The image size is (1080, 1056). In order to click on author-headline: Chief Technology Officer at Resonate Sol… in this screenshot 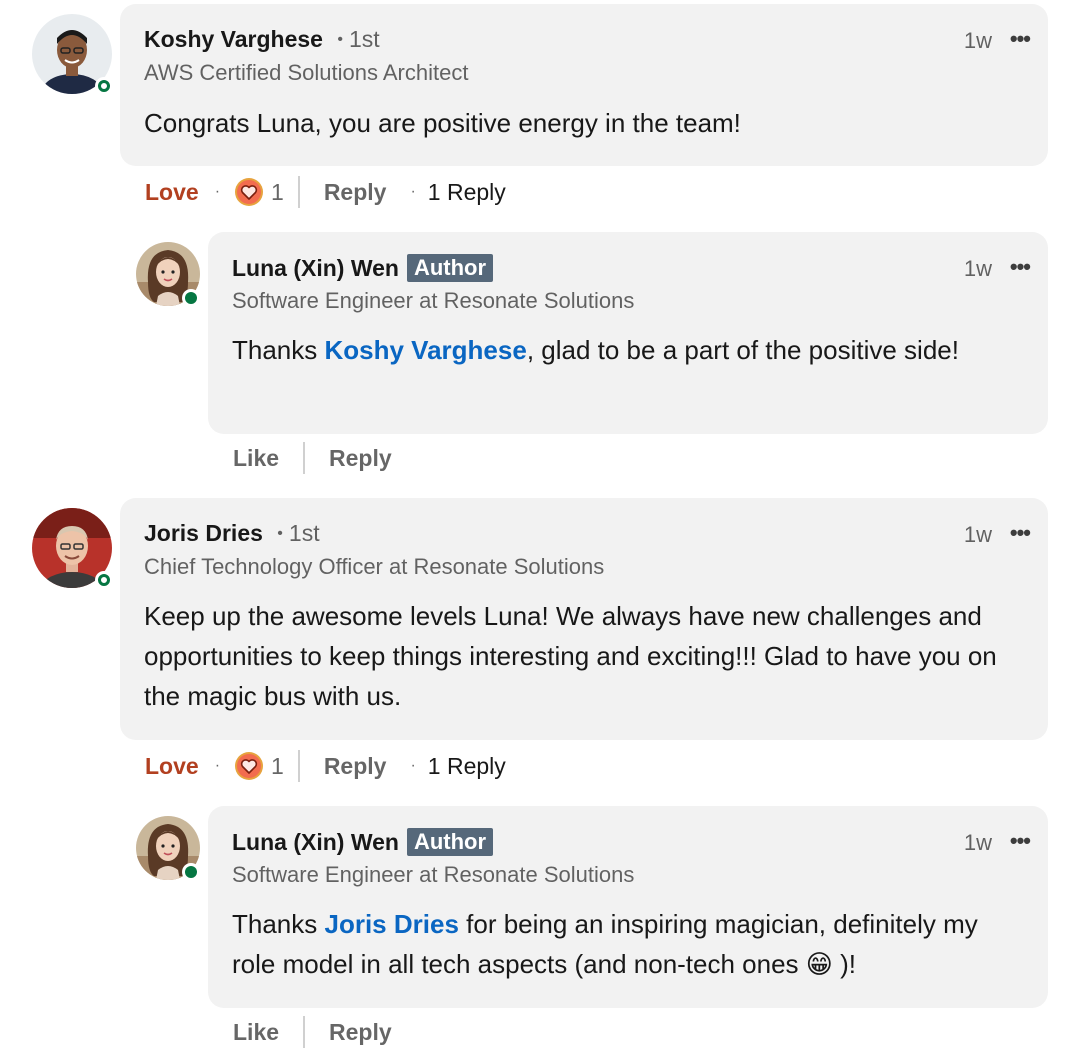, I will do `click(374, 566)`.